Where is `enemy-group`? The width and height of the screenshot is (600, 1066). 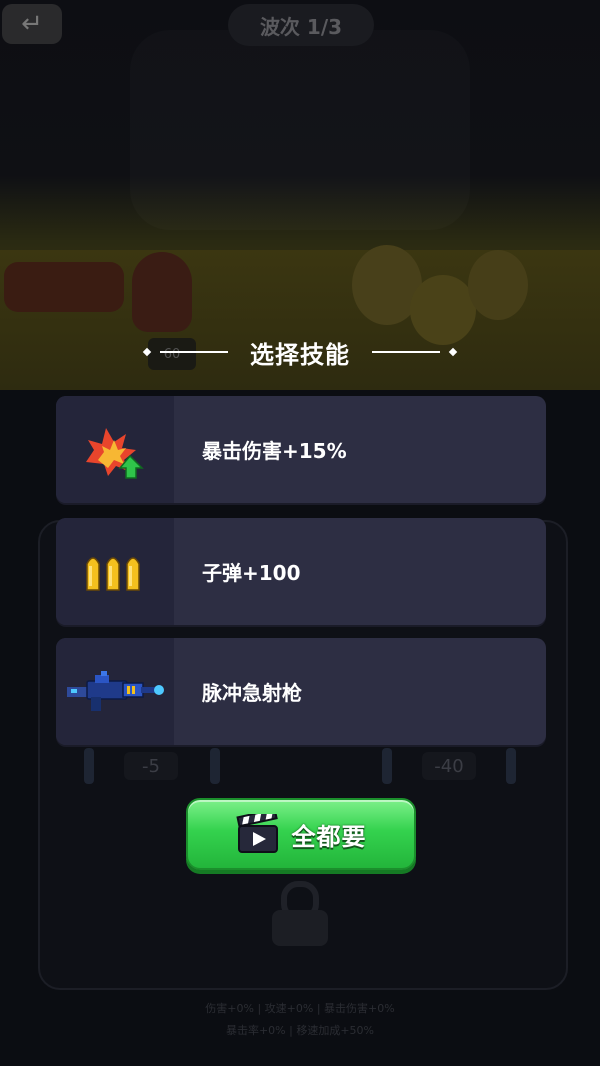 enemy-group is located at coordinates (498, 285).